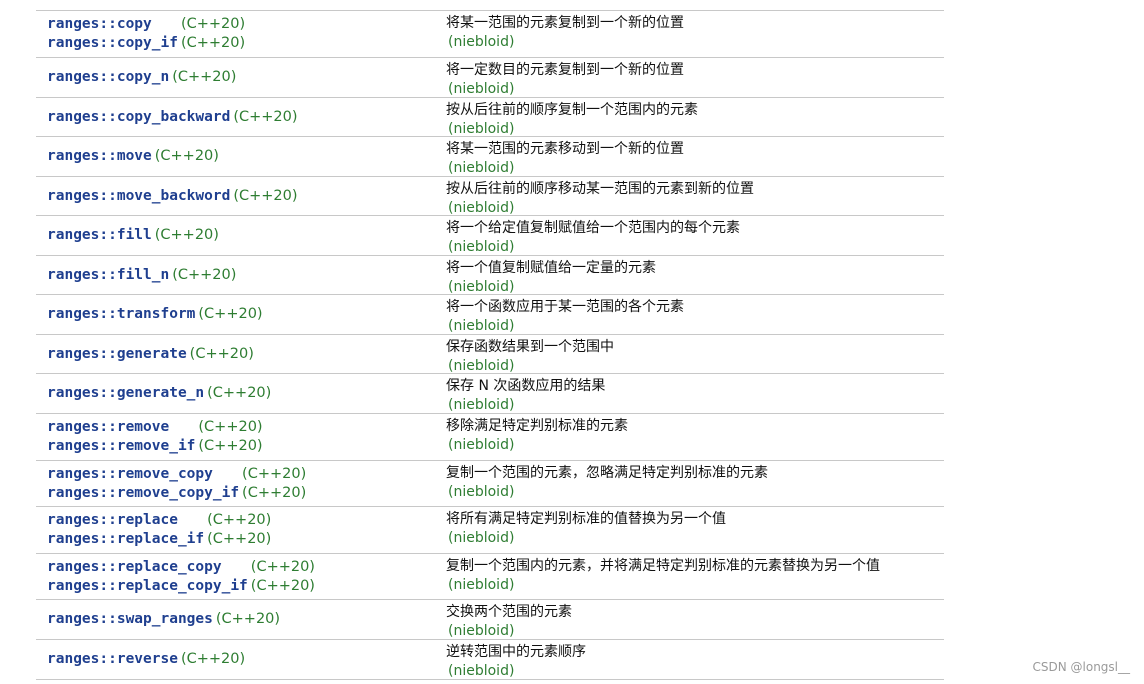 This screenshot has height=684, width=1144. Describe the element at coordinates (121, 446) in the screenshot. I see `function-link: ranges::remove_if` at that location.